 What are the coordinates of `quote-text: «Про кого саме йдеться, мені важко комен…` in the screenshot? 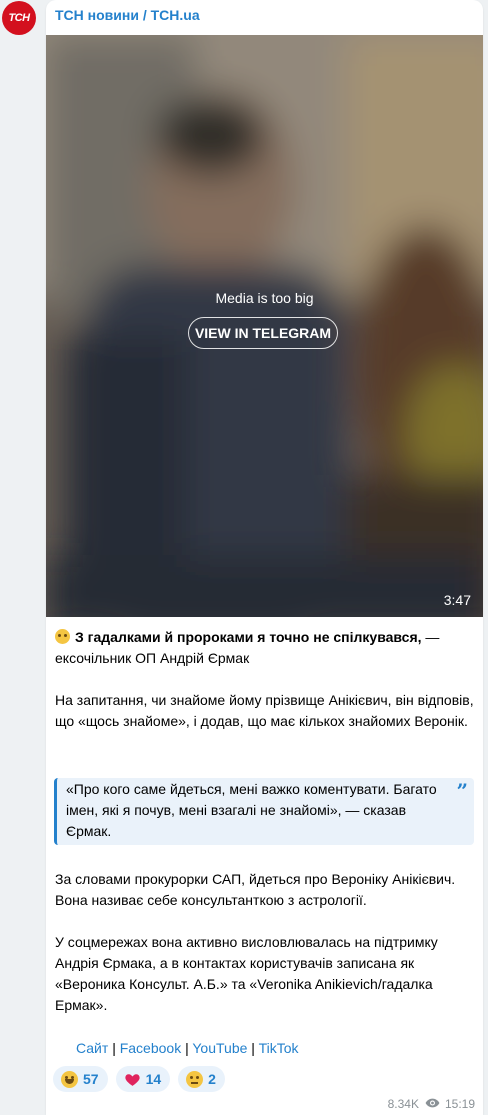 It's located at (251, 810).